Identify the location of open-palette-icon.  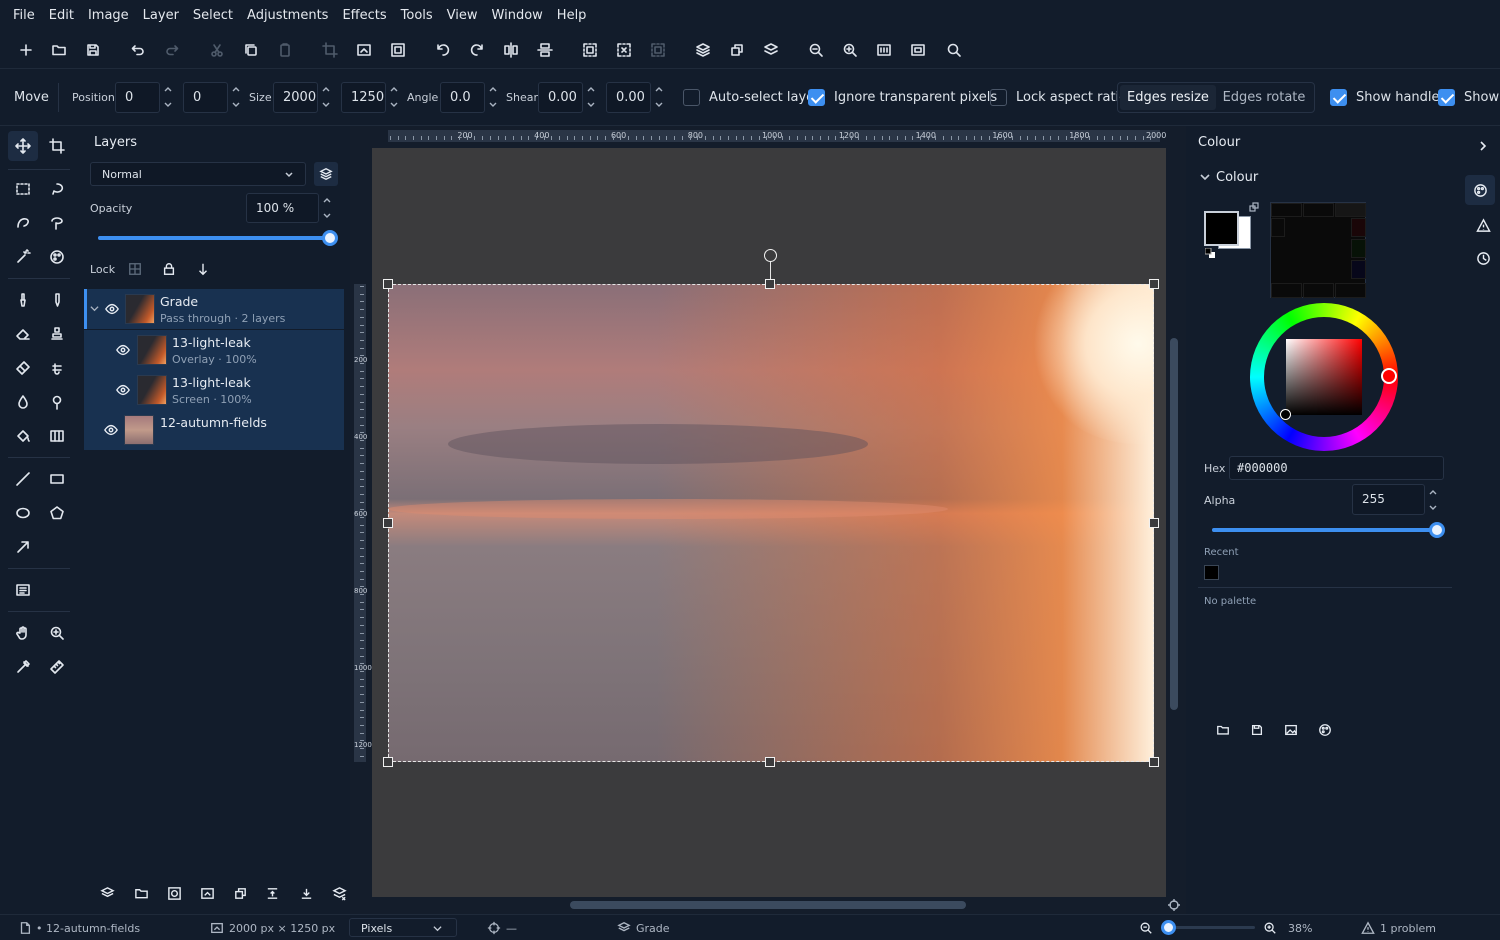
(1223, 730).